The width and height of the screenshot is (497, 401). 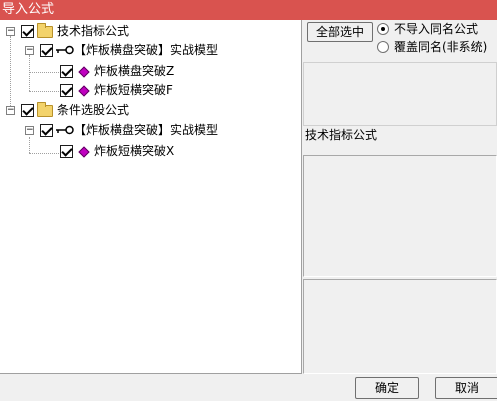 What do you see at coordinates (248, 388) in the screenshot?
I see `dialog-button-bar: 确定 取消` at bounding box center [248, 388].